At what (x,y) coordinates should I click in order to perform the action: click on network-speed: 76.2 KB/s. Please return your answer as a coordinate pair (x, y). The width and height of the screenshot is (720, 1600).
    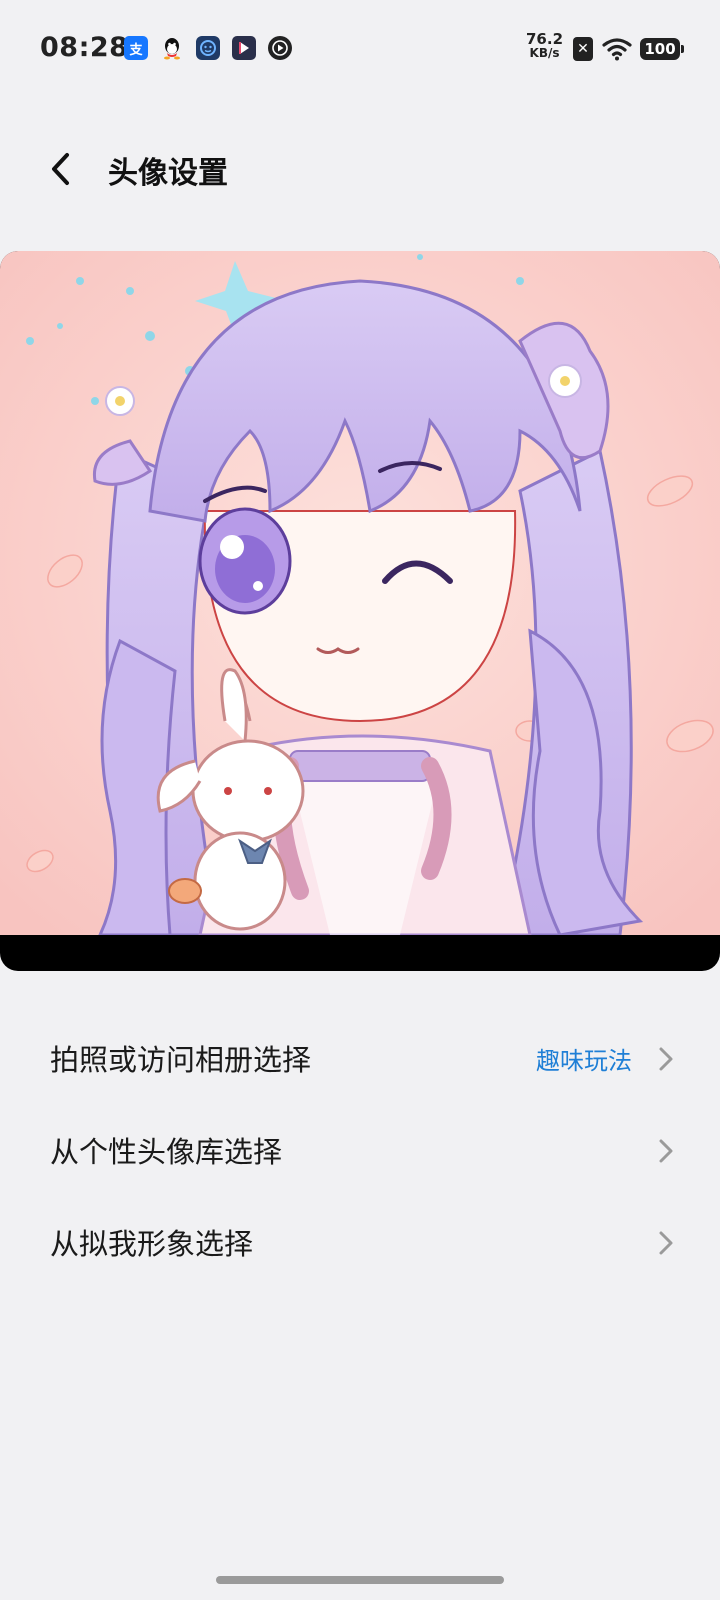
    Looking at the image, I should click on (545, 45).